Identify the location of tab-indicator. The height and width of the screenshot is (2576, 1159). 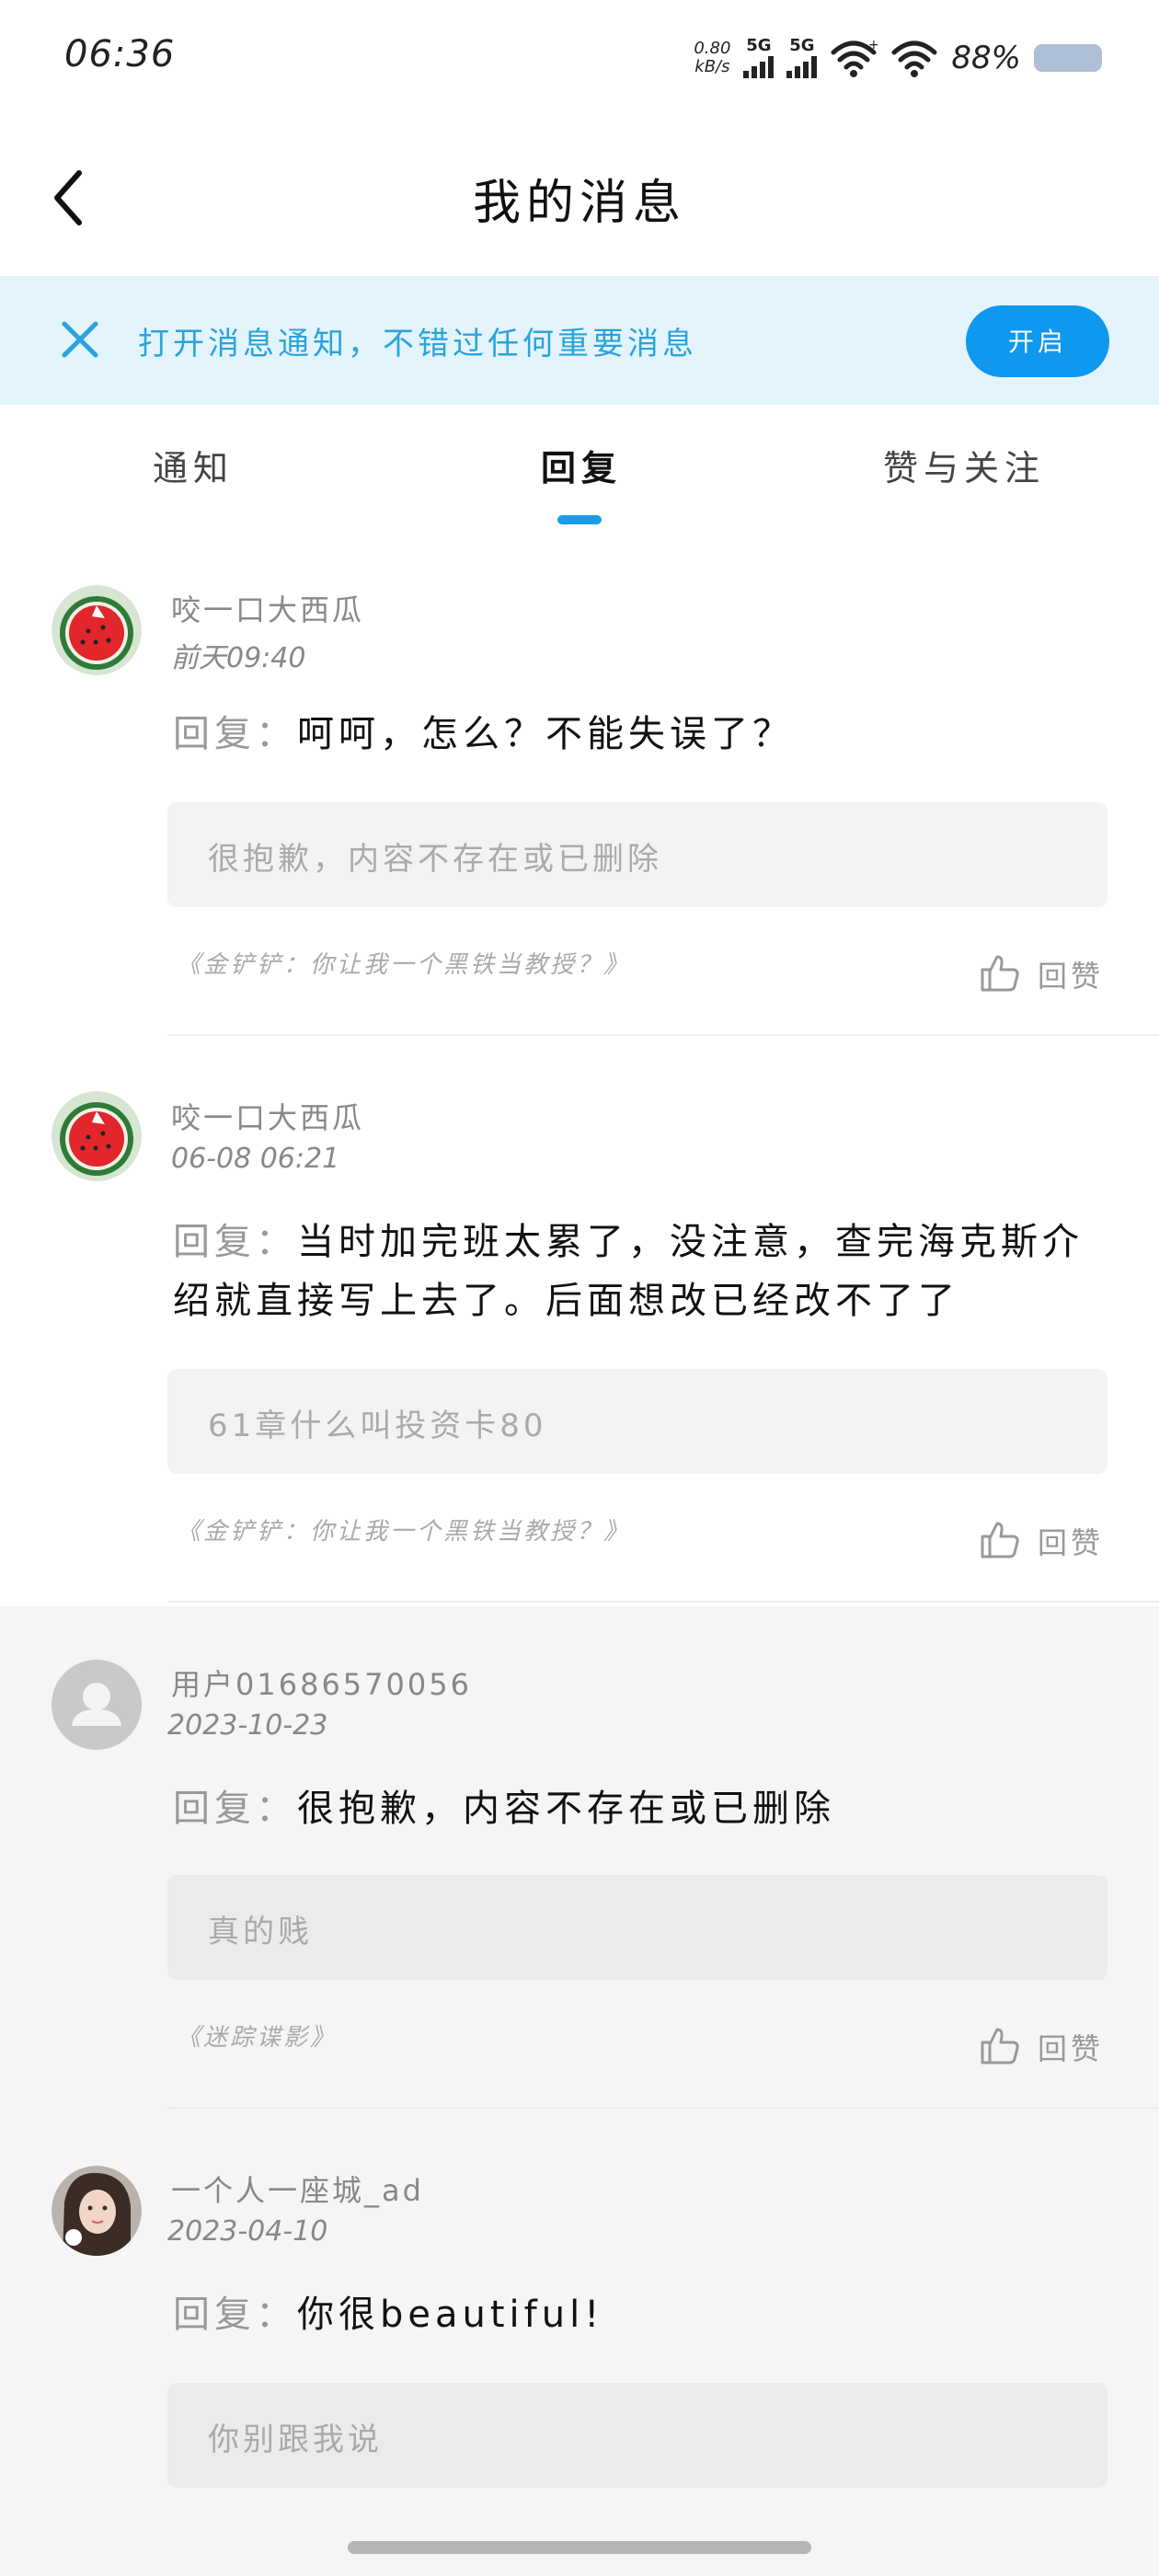
(579, 519).